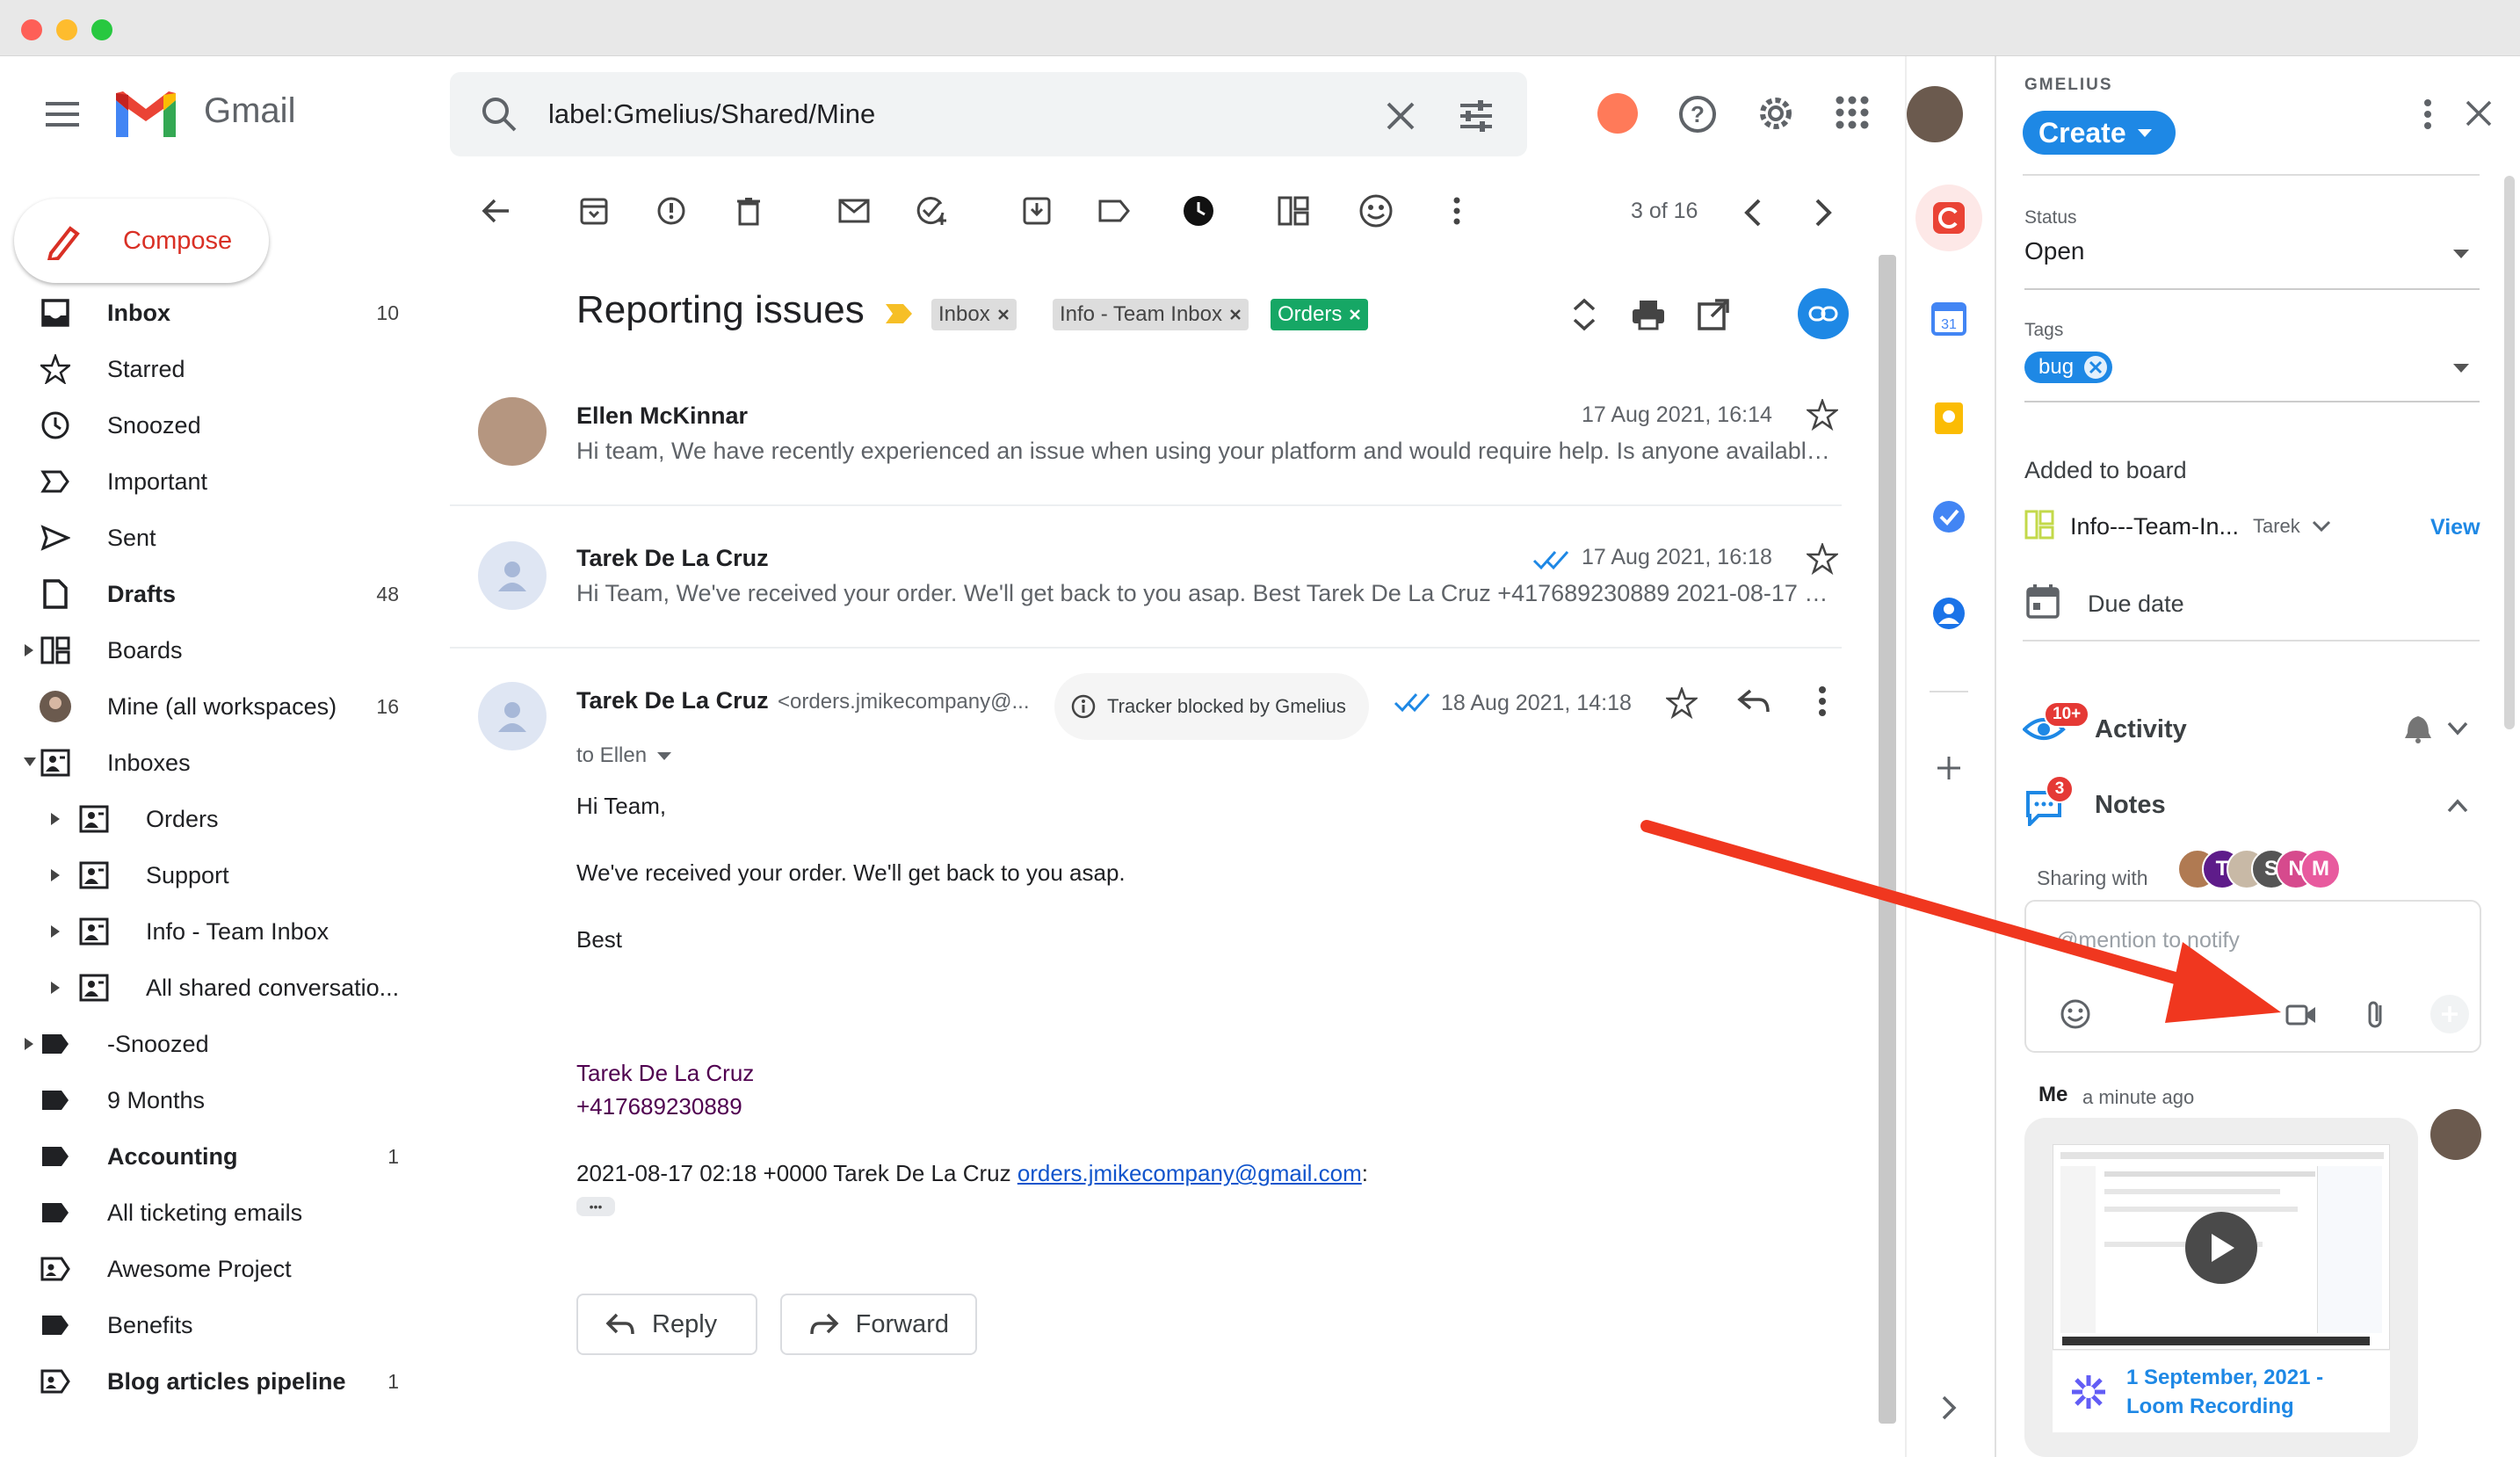 The width and height of the screenshot is (2520, 1457). Describe the element at coordinates (1822, 701) in the screenshot. I see `more-options-icon` at that location.